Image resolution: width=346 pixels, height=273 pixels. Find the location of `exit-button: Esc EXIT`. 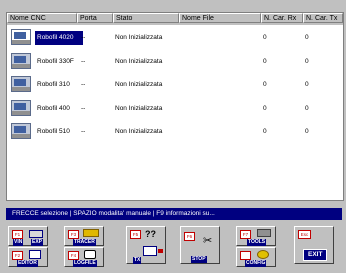

exit-button: Esc EXIT is located at coordinates (314, 245).